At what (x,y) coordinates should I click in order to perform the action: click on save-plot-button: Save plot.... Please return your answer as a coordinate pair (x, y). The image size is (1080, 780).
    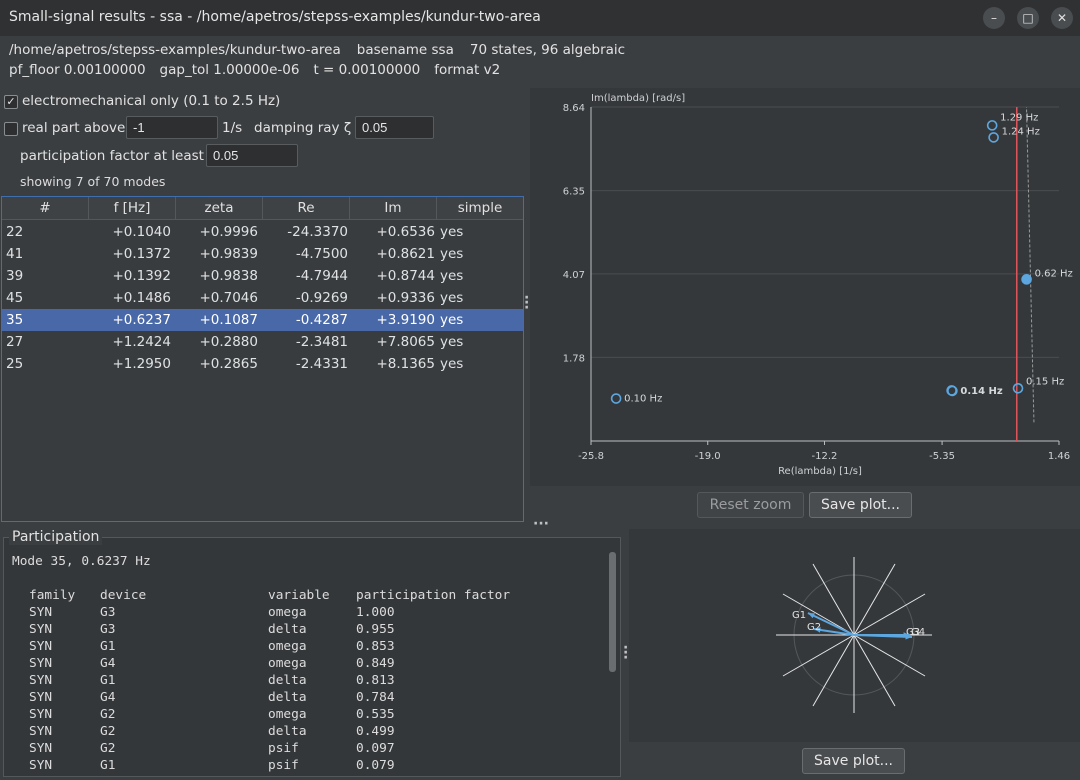
    Looking at the image, I should click on (860, 505).